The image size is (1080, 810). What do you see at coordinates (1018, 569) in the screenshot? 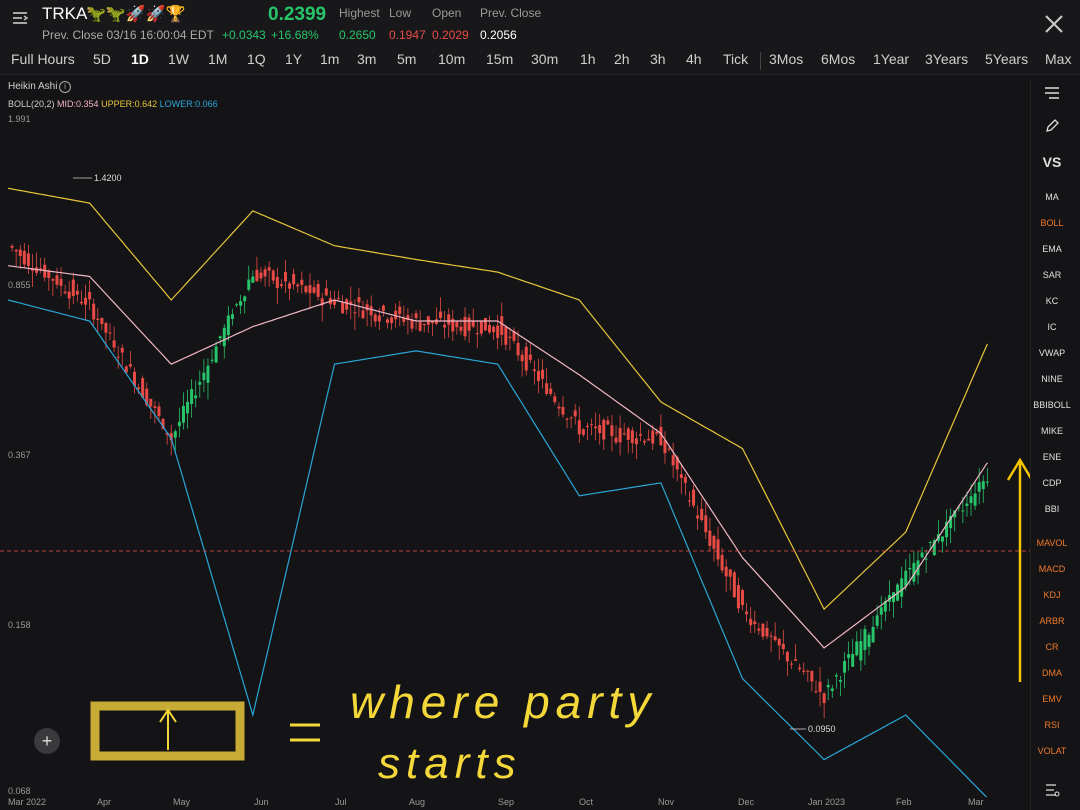
I see `yellow-up-arrow` at bounding box center [1018, 569].